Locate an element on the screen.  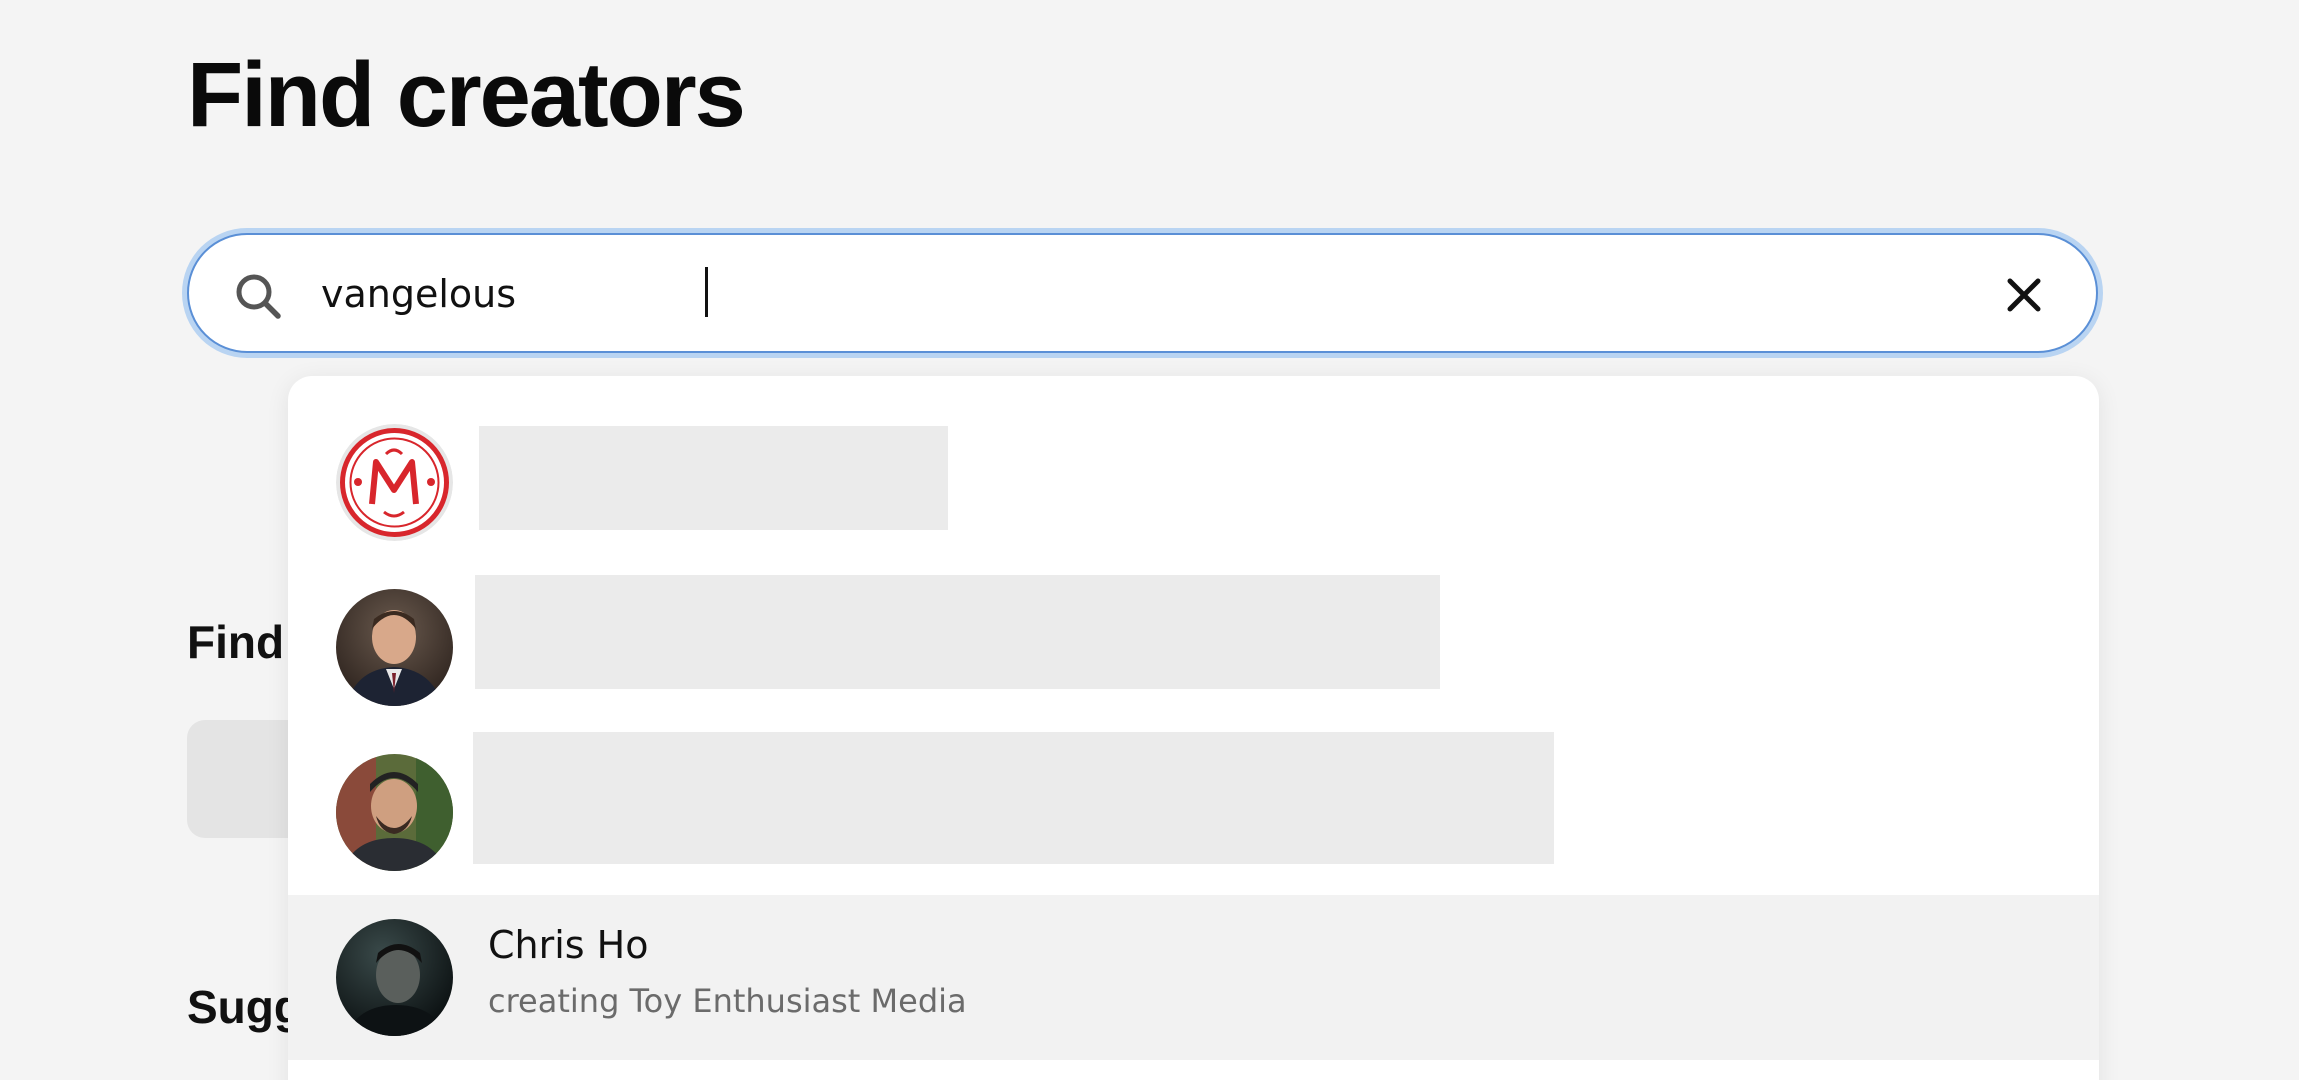
search-result-item: Chris Ho creating Toy Enthusiast Media is located at coordinates (1193, 977).